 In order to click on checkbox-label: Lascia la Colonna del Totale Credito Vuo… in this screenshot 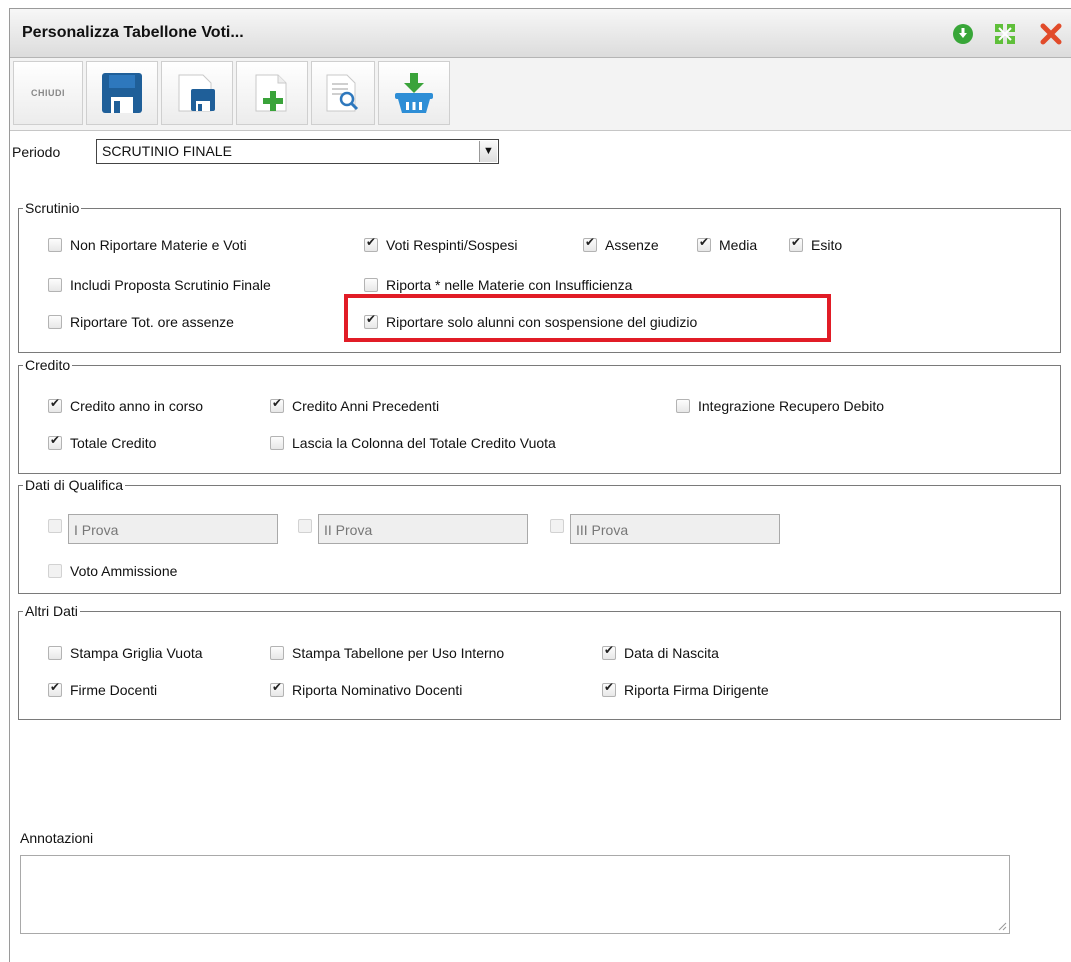, I will do `click(424, 443)`.